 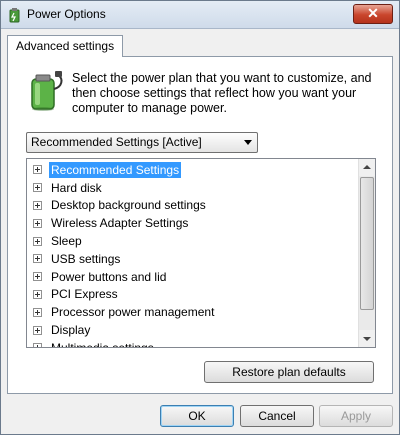 What do you see at coordinates (47, 91) in the screenshot?
I see `battery-plug-icon` at bounding box center [47, 91].